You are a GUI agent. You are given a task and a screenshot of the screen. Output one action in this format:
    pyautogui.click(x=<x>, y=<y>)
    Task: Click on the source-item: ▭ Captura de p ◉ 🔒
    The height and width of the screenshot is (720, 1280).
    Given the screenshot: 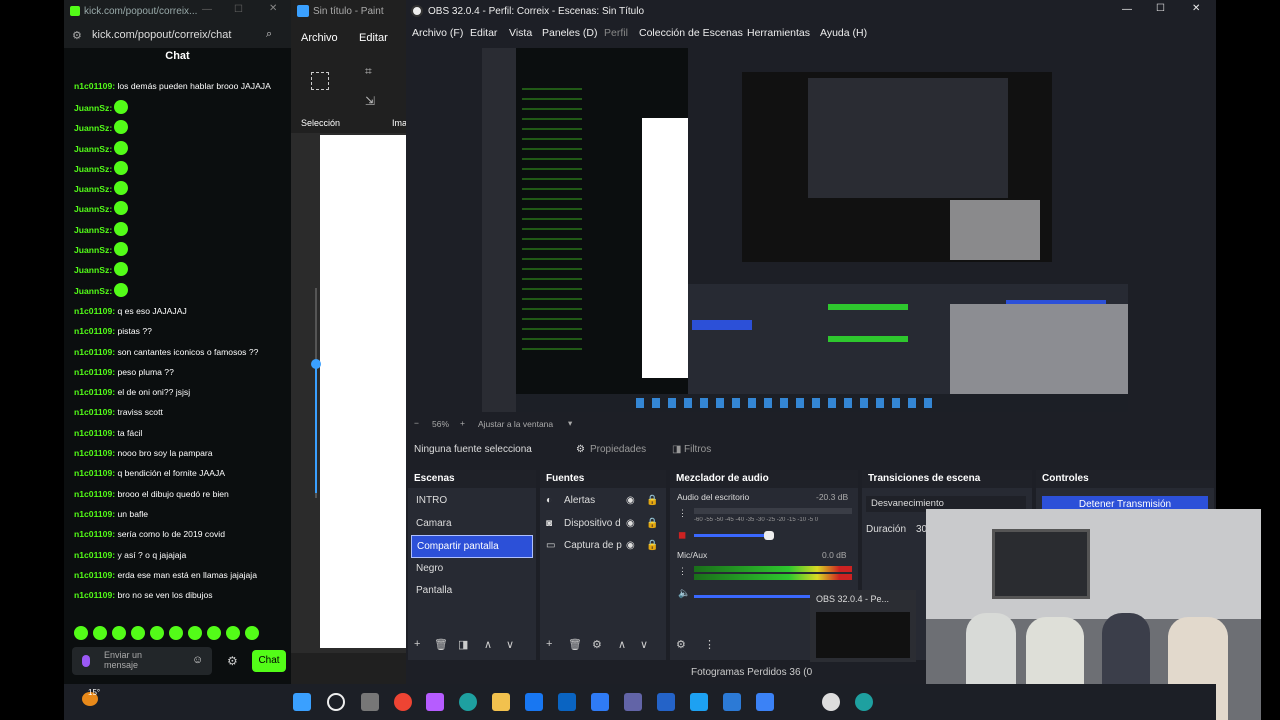 What is the action you would take?
    pyautogui.click(x=603, y=546)
    